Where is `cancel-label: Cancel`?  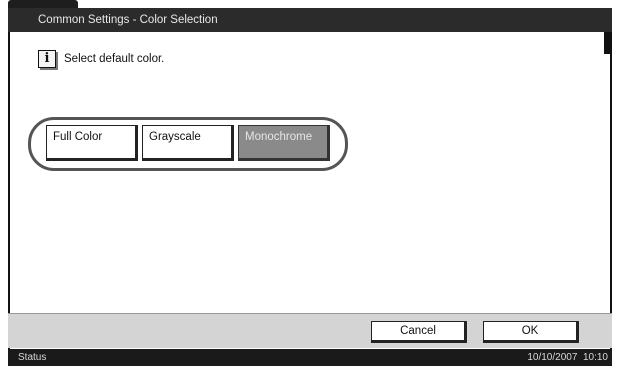
cancel-label: Cancel is located at coordinates (418, 331).